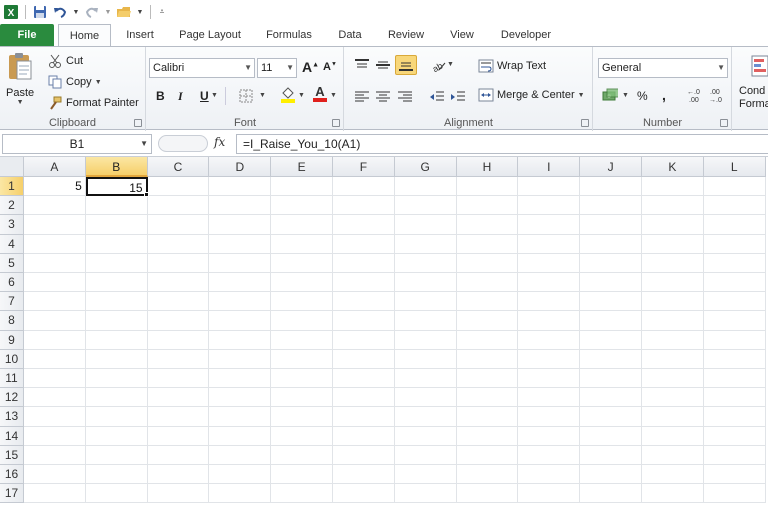 The width and height of the screenshot is (768, 512). What do you see at coordinates (406, 65) in the screenshot?
I see `align-bottom-icon` at bounding box center [406, 65].